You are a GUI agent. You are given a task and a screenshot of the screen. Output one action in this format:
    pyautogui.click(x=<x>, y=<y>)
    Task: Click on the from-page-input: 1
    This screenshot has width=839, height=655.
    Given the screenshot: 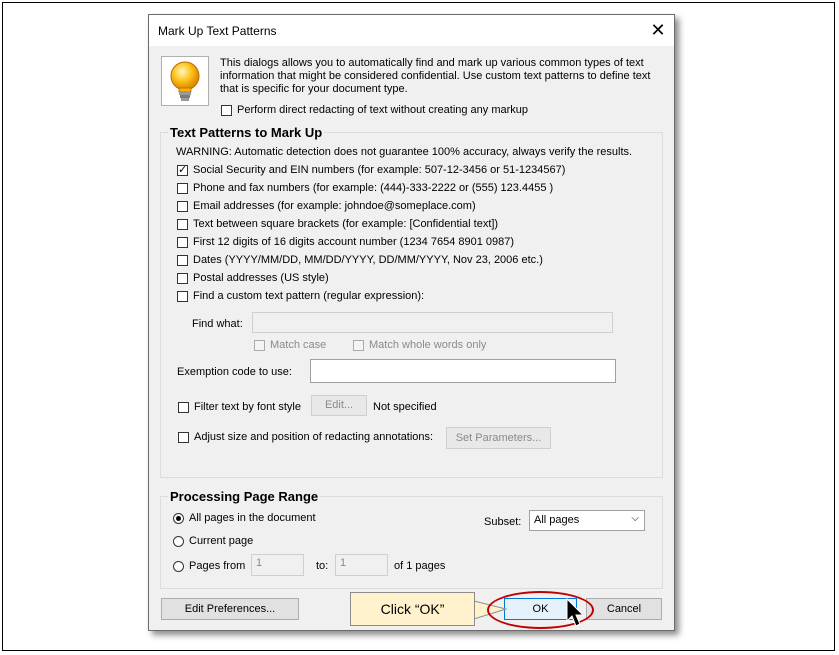 What is the action you would take?
    pyautogui.click(x=277, y=565)
    